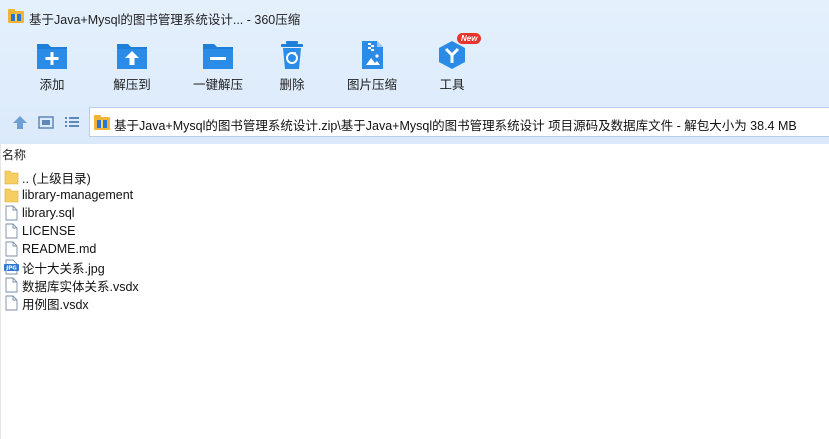 Image resolution: width=829 pixels, height=439 pixels. What do you see at coordinates (414, 16) in the screenshot?
I see `title-bar: 基于Java+Mysql的图书管理系统设计... - 360压缩` at bounding box center [414, 16].